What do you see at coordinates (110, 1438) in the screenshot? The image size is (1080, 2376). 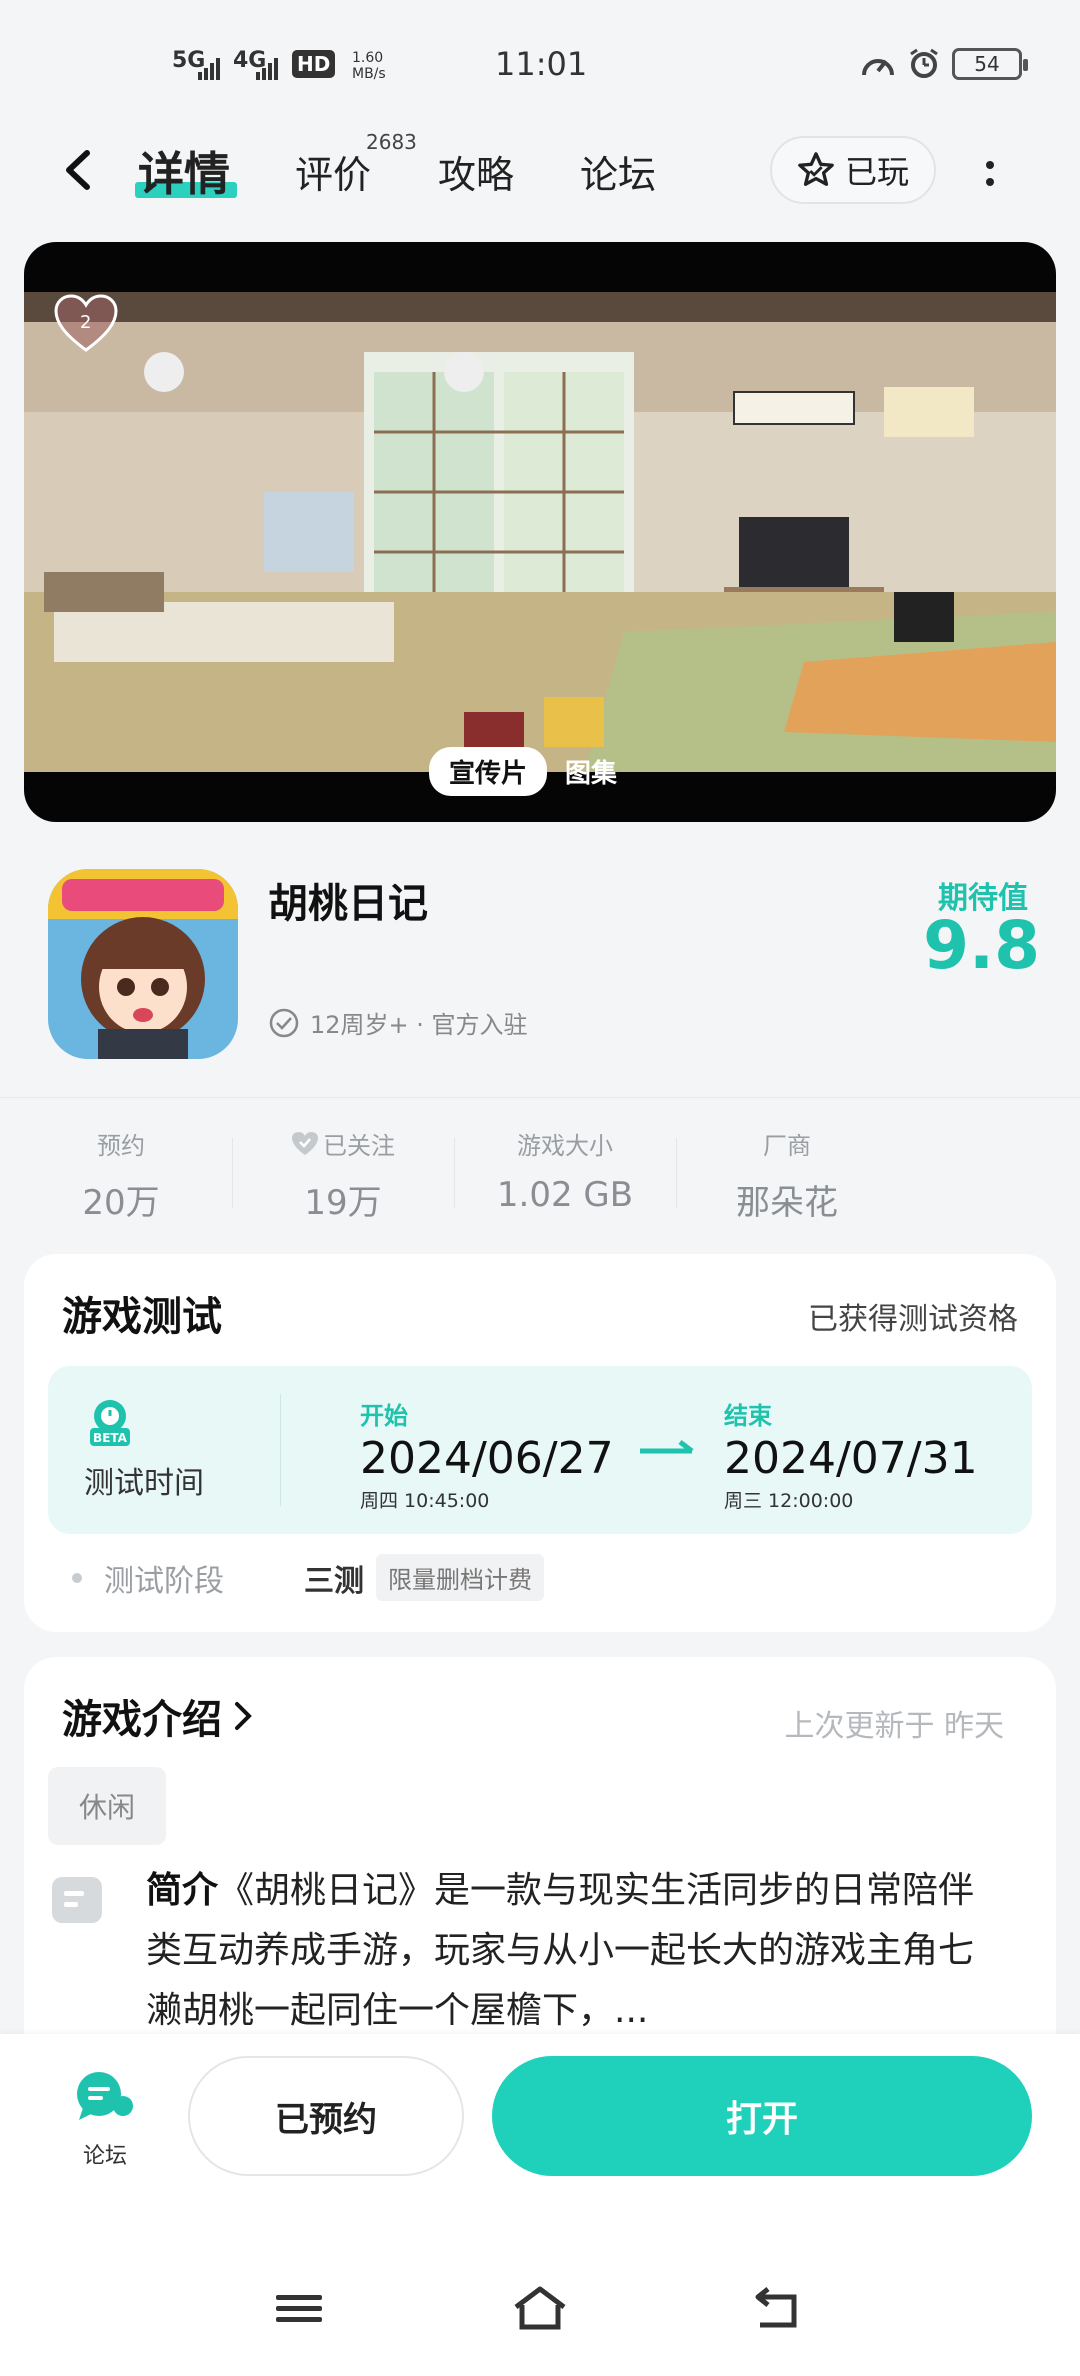 I see `svg-text: BETA` at bounding box center [110, 1438].